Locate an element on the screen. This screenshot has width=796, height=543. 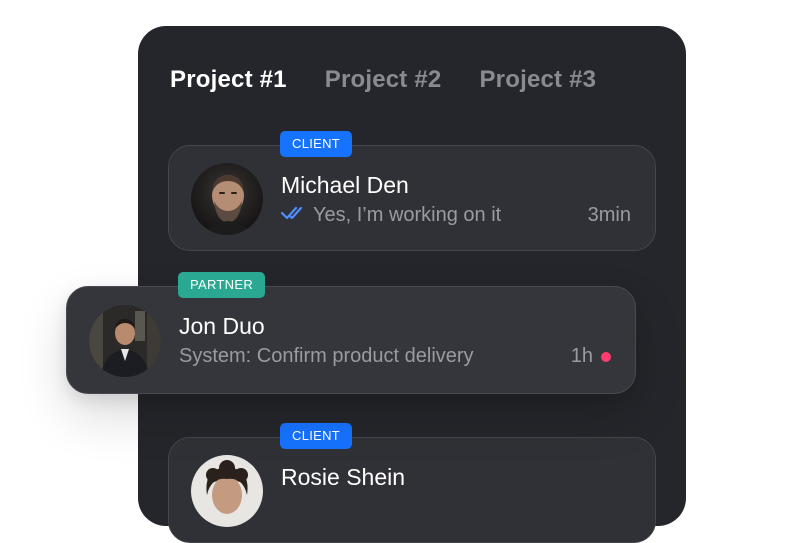
tab-project-2: Project #2 is located at coordinates (383, 80).